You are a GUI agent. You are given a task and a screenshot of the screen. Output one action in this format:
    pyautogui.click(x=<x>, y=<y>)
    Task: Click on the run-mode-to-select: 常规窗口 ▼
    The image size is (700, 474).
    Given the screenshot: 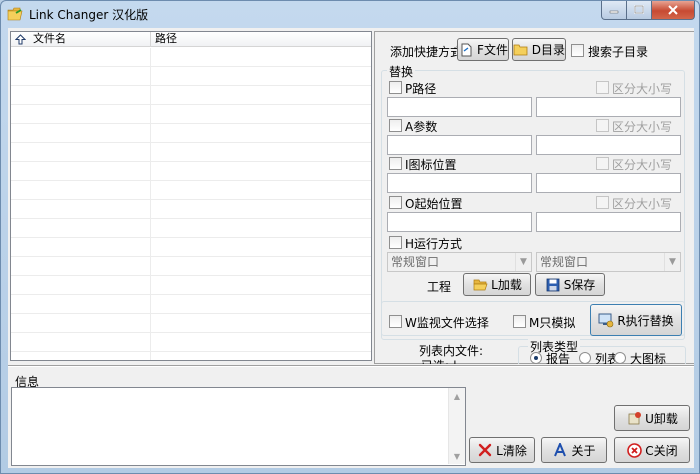 What is the action you would take?
    pyautogui.click(x=608, y=262)
    